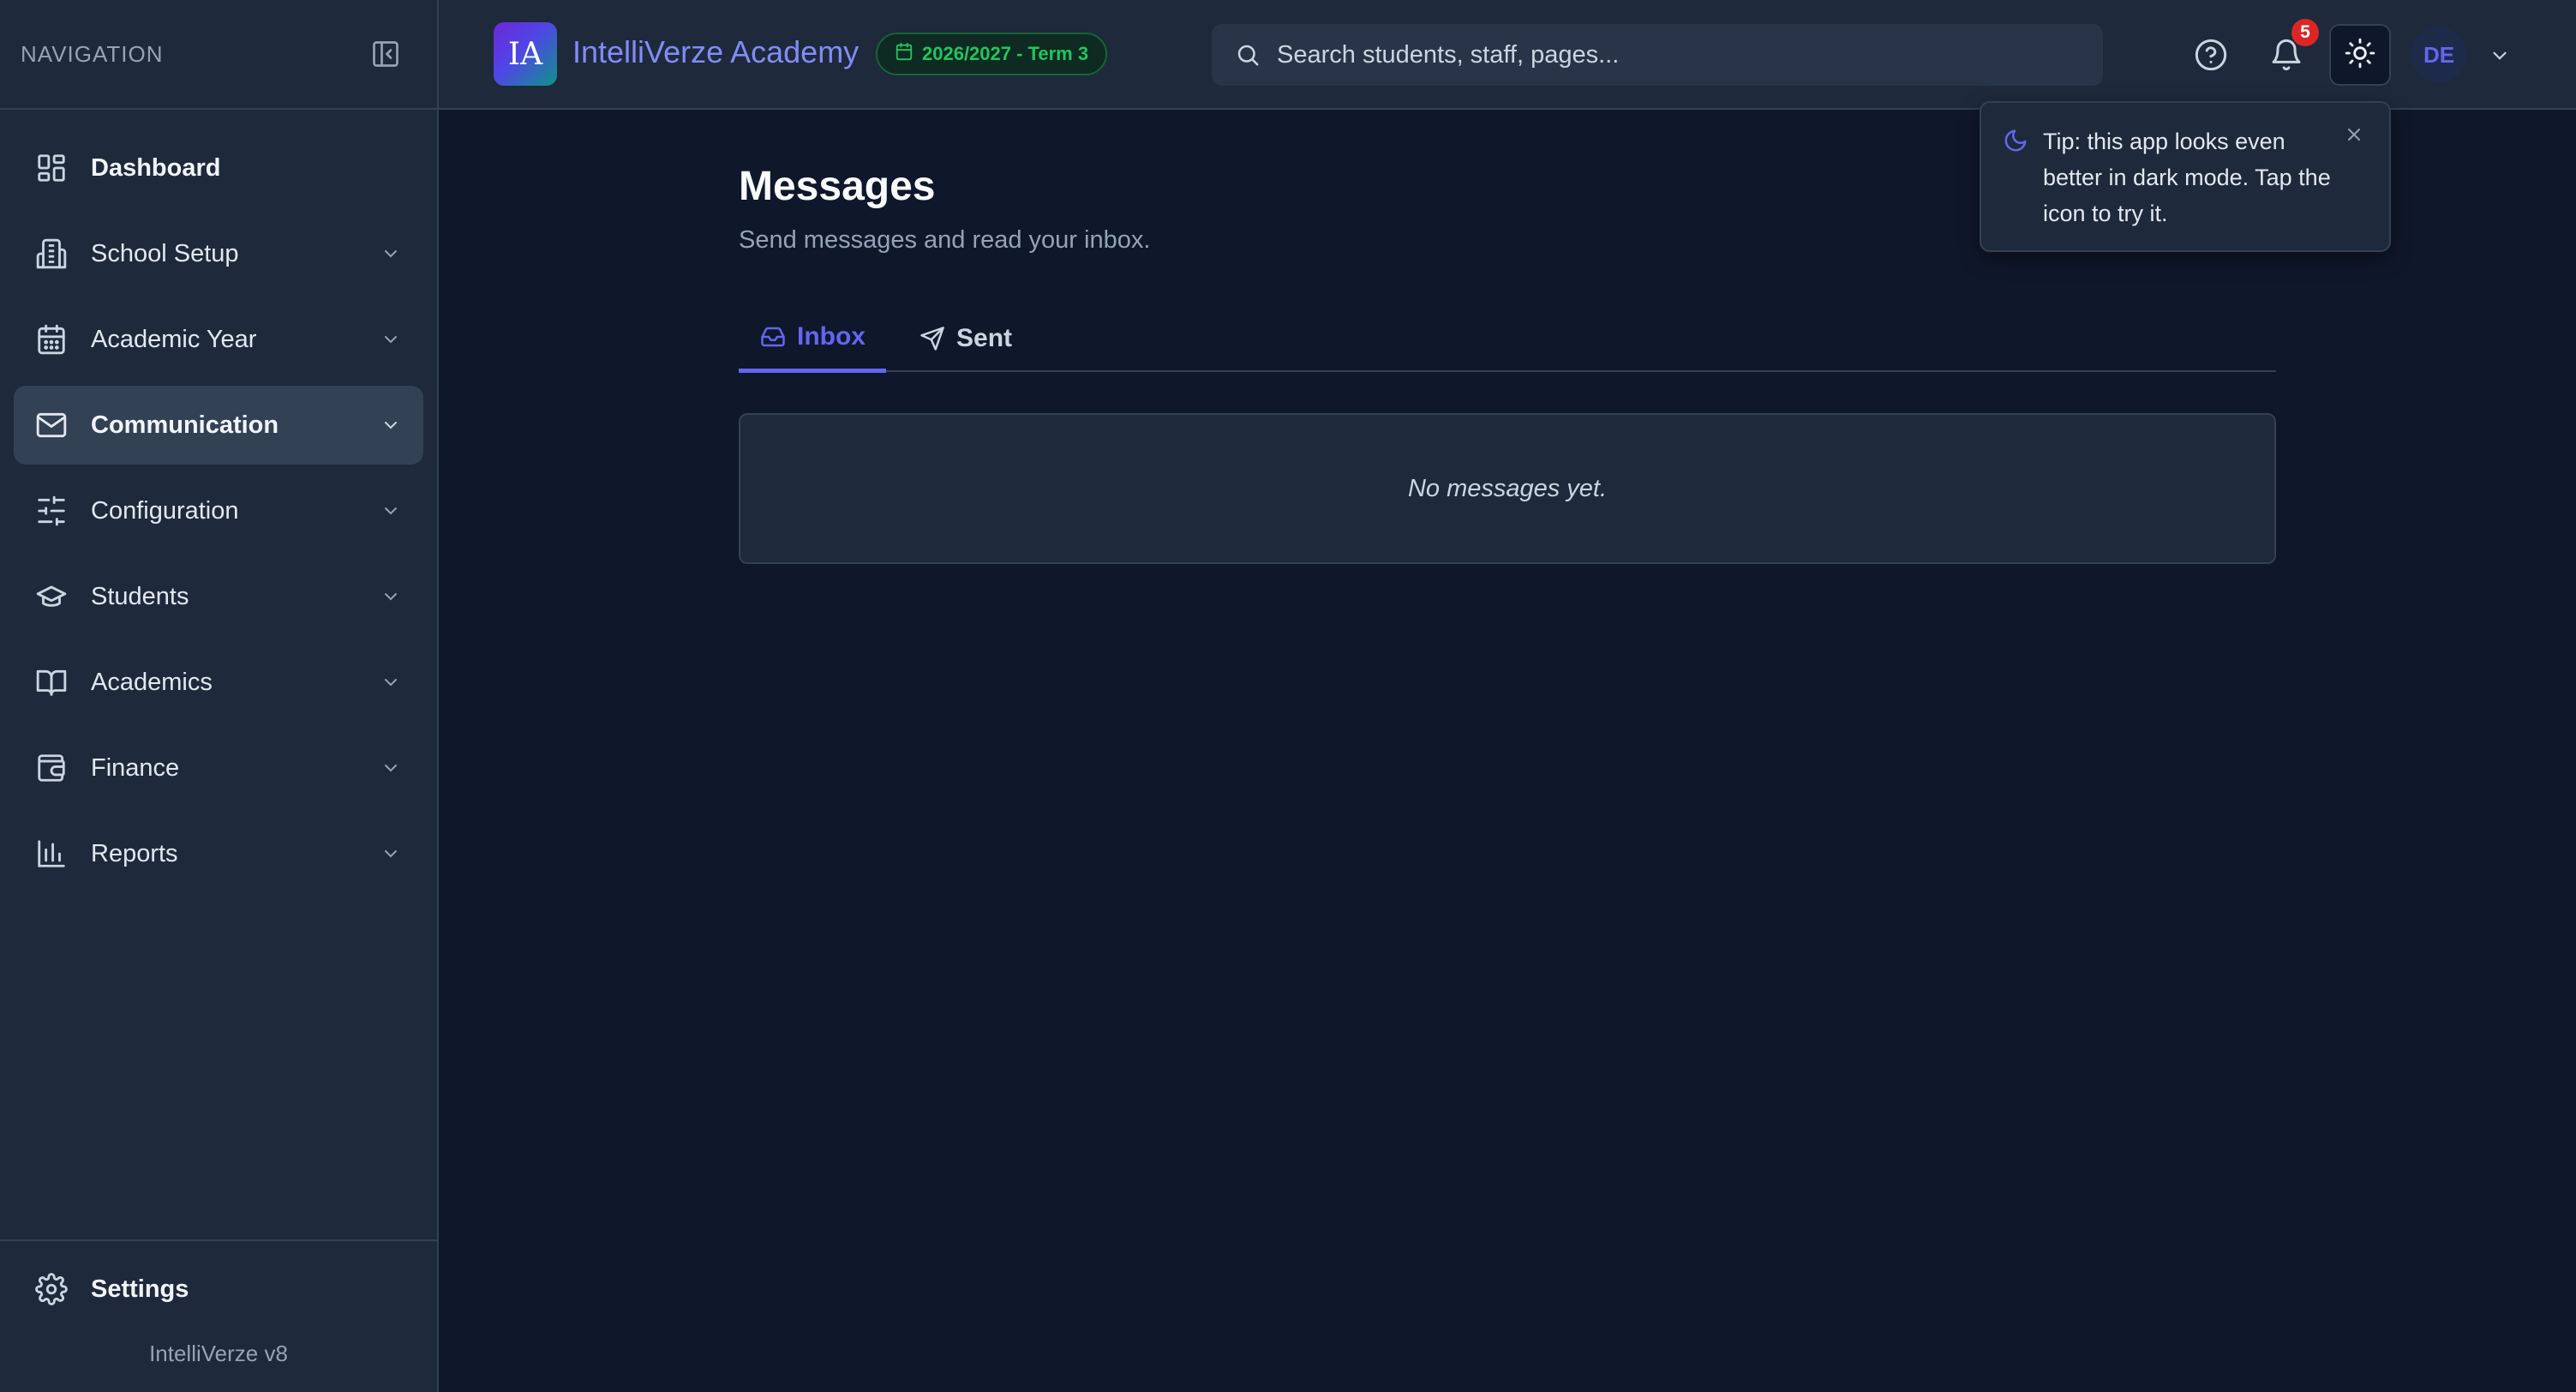  I want to click on sidebar-item-academic-year: Academic Year, so click(218, 339).